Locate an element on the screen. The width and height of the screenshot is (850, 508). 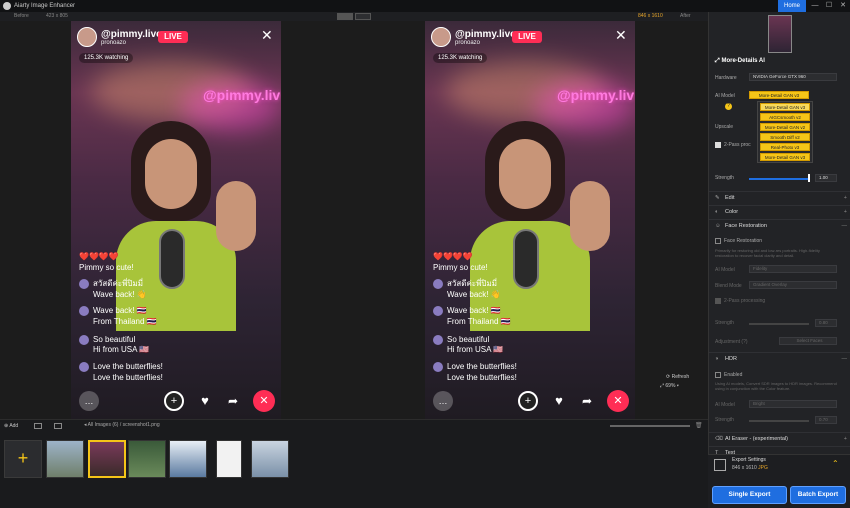
close-window-icon: ✕ is located at coordinates (843, 6).